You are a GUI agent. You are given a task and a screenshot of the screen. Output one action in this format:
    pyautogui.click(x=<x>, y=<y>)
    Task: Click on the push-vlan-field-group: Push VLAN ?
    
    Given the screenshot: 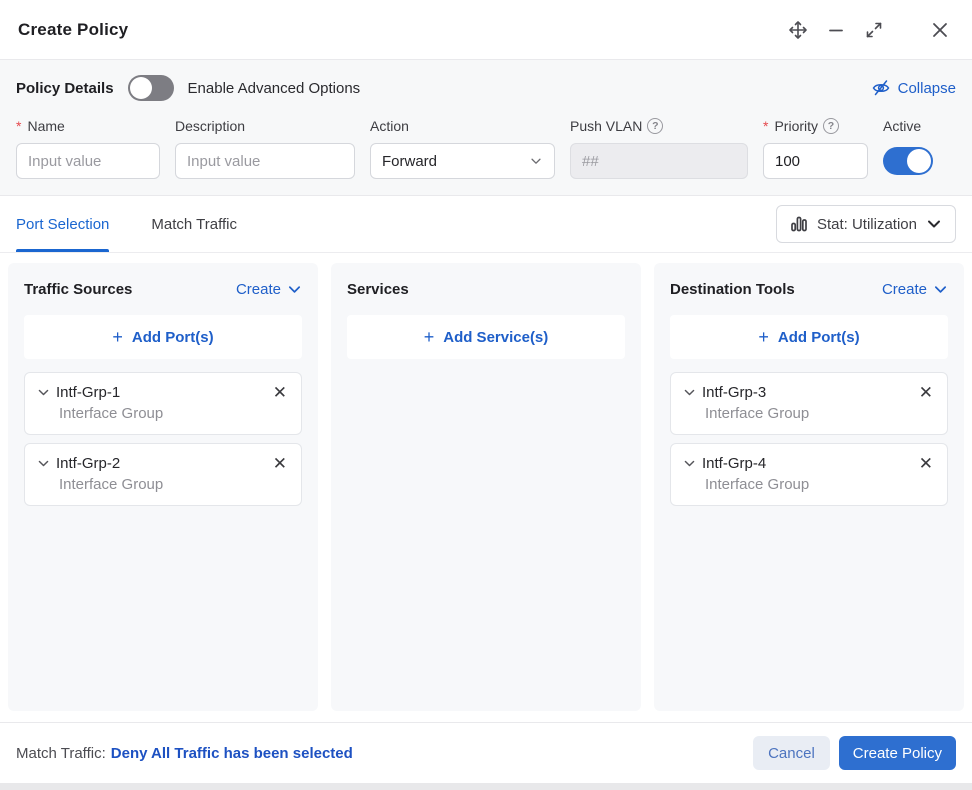 What is the action you would take?
    pyautogui.click(x=659, y=148)
    